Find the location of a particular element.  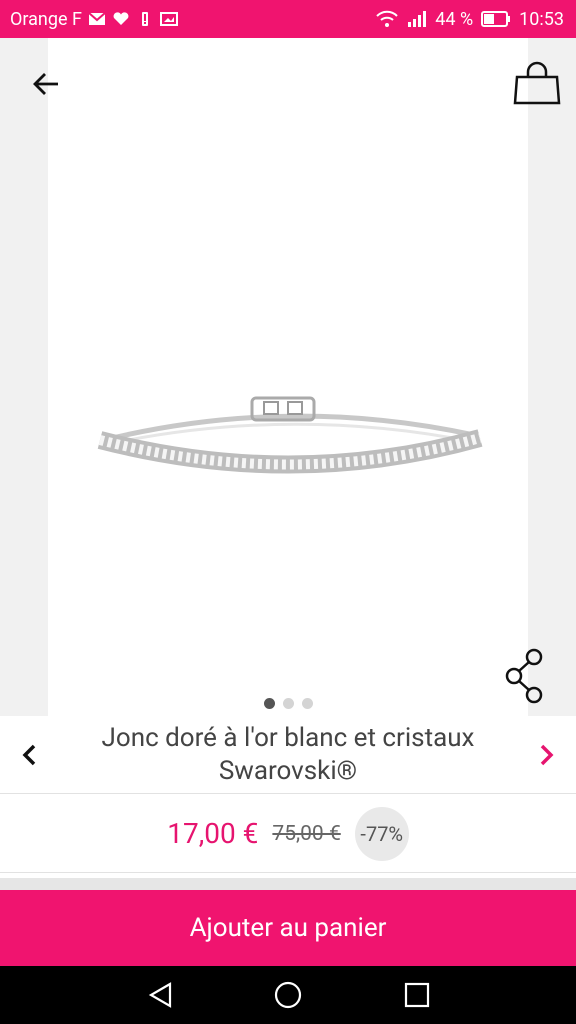

shopping-bag-icon is located at coordinates (537, 83).